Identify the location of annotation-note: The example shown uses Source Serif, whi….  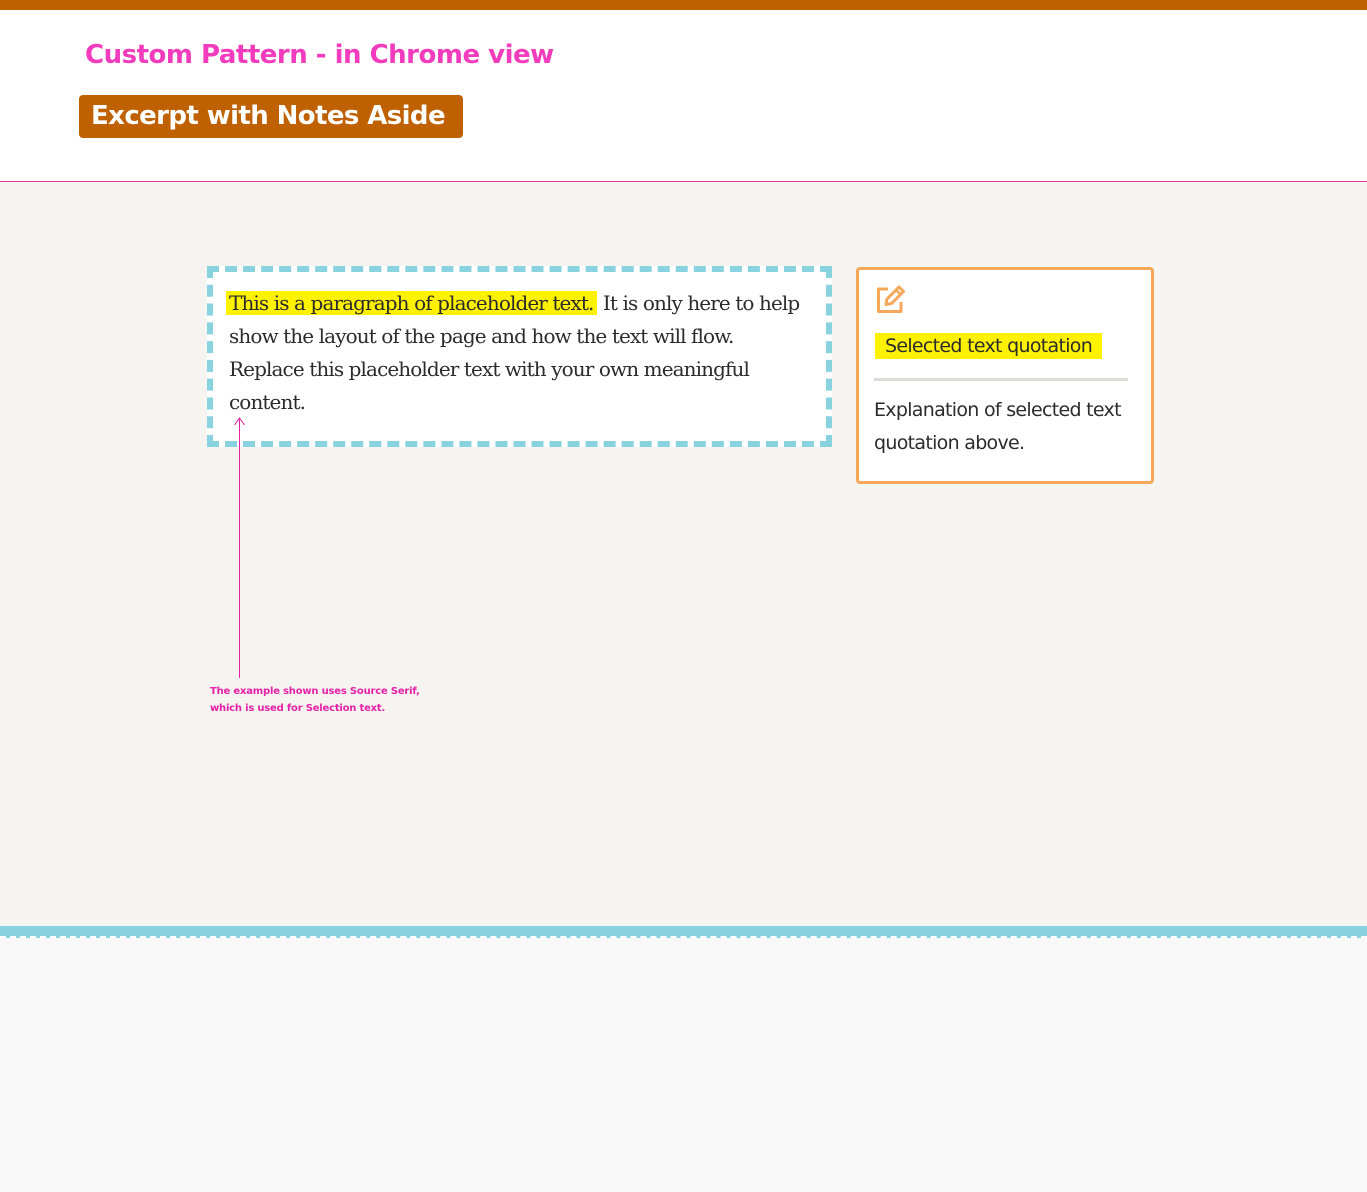
(315, 700).